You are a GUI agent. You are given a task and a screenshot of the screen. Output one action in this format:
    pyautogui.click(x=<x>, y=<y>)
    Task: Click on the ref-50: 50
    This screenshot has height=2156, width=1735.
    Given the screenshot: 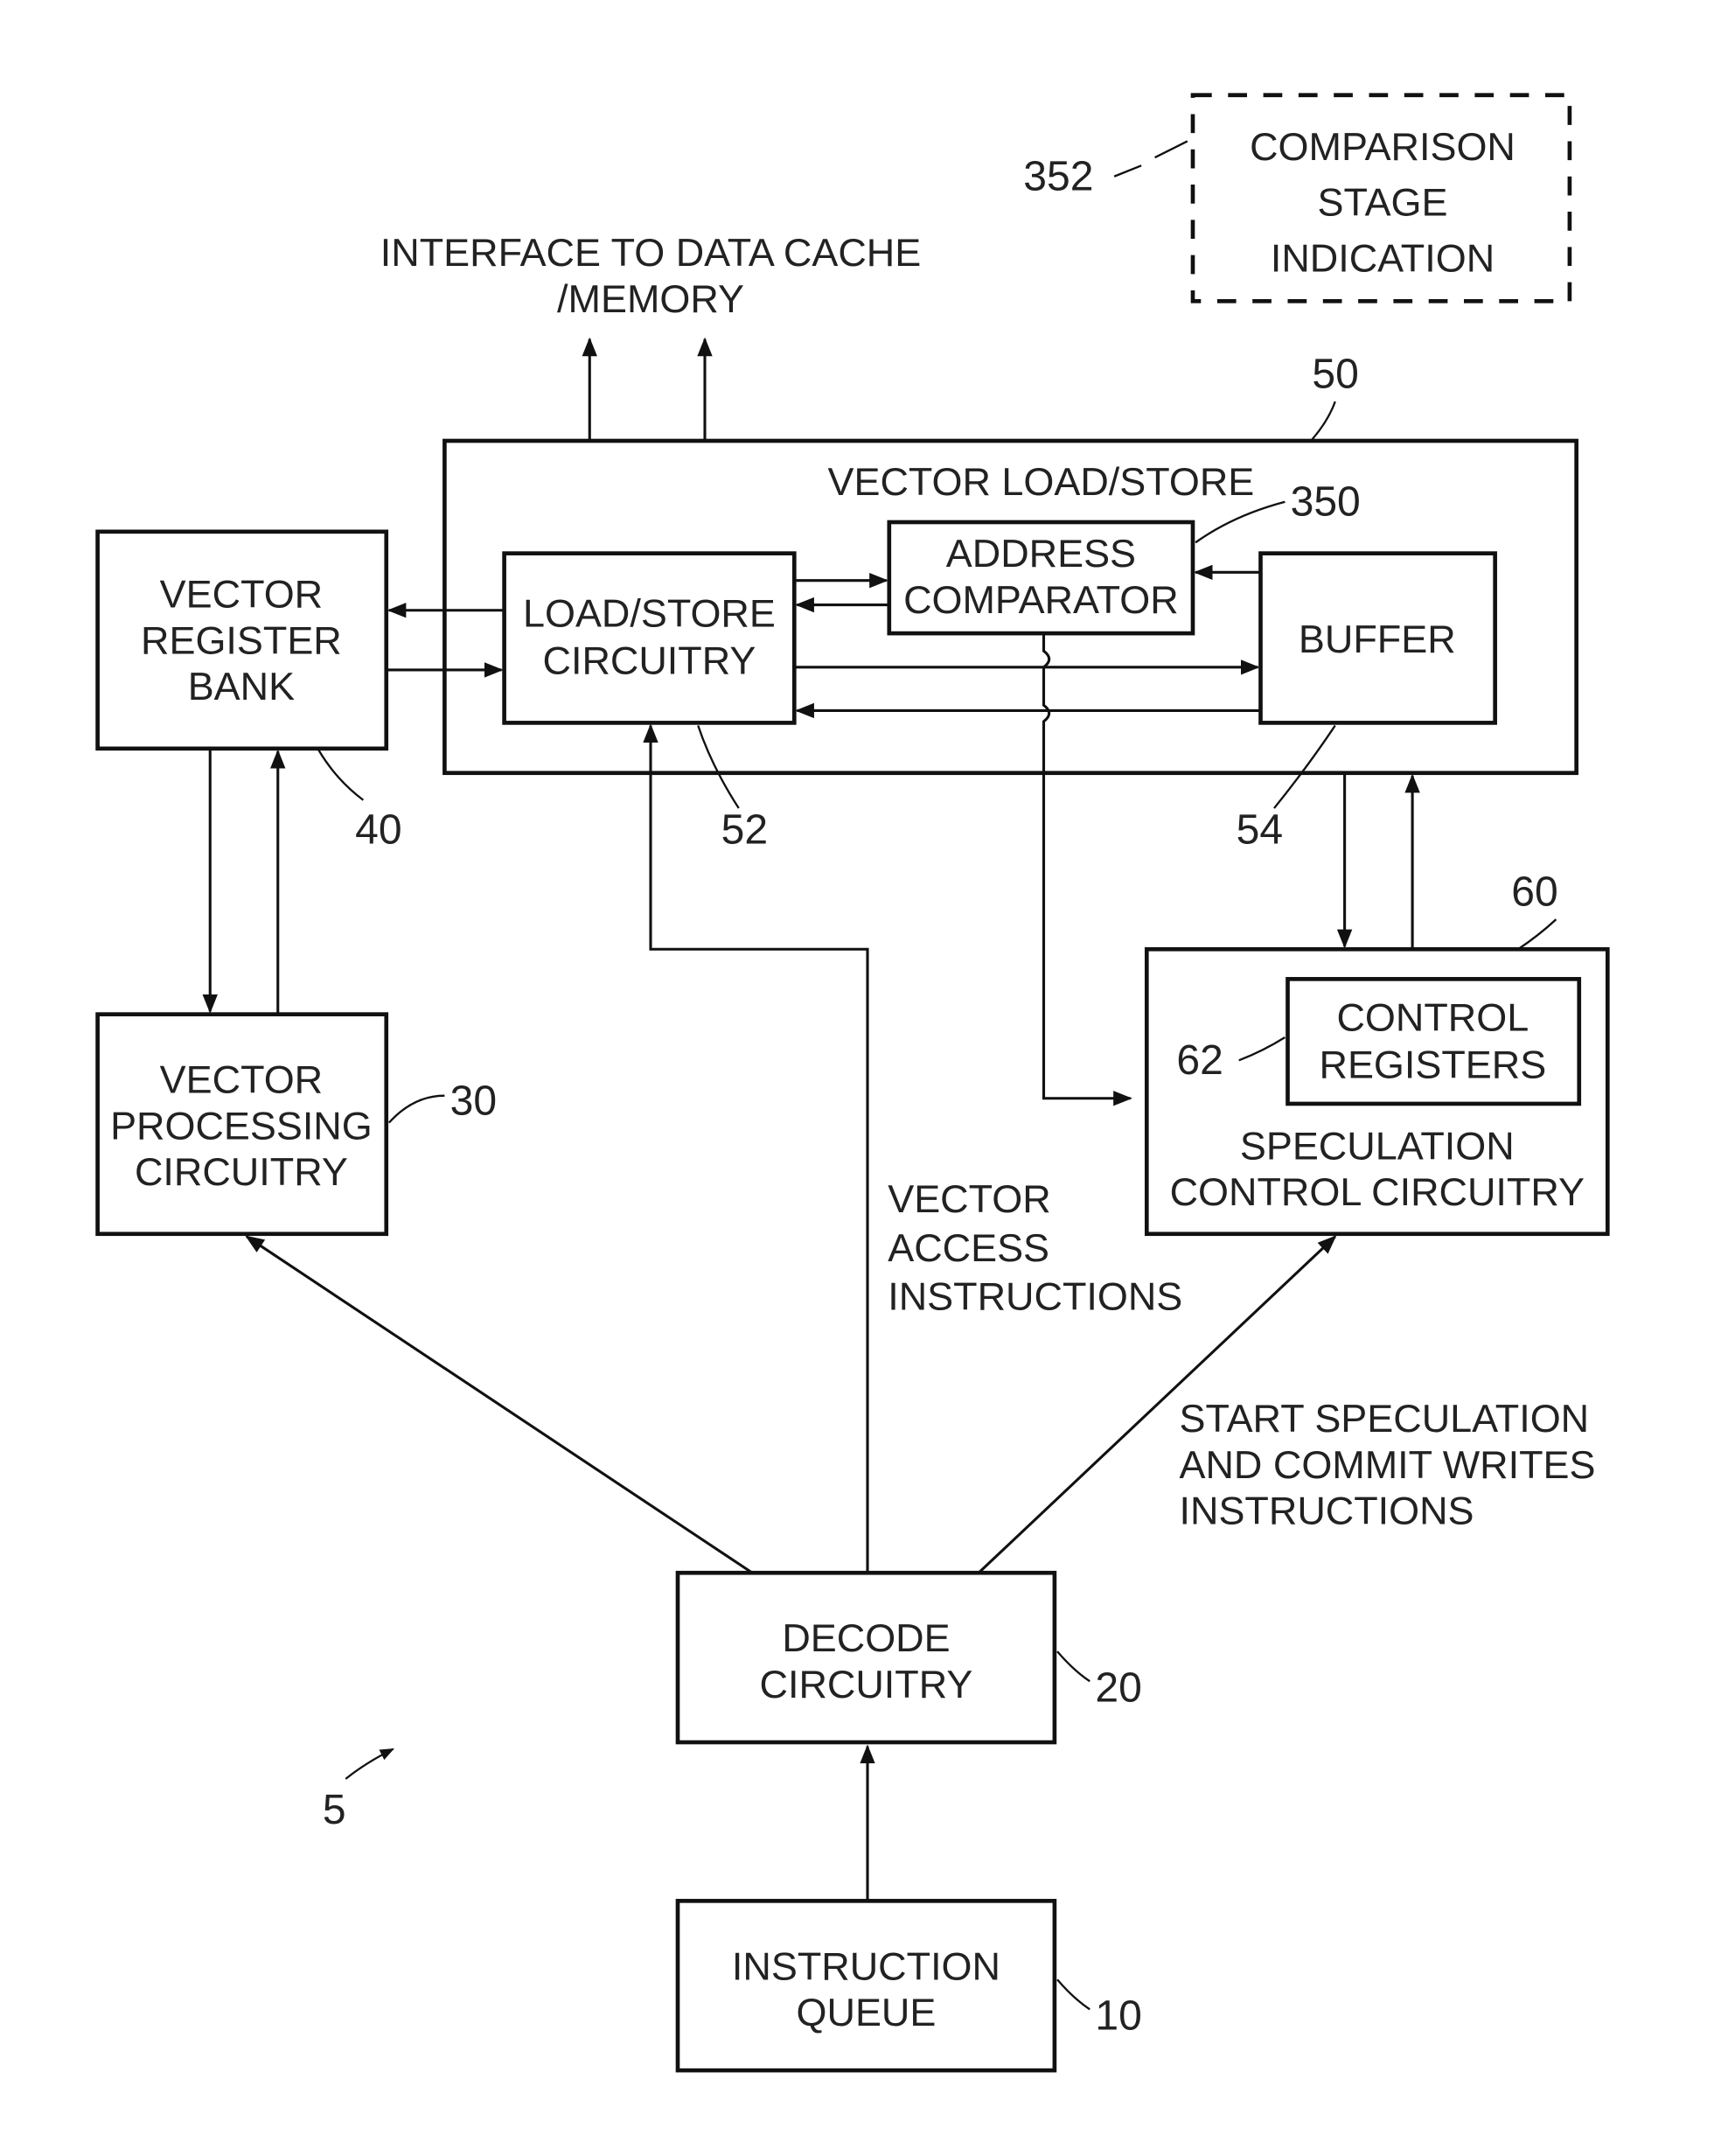 What is the action you would take?
    pyautogui.click(x=1335, y=375)
    